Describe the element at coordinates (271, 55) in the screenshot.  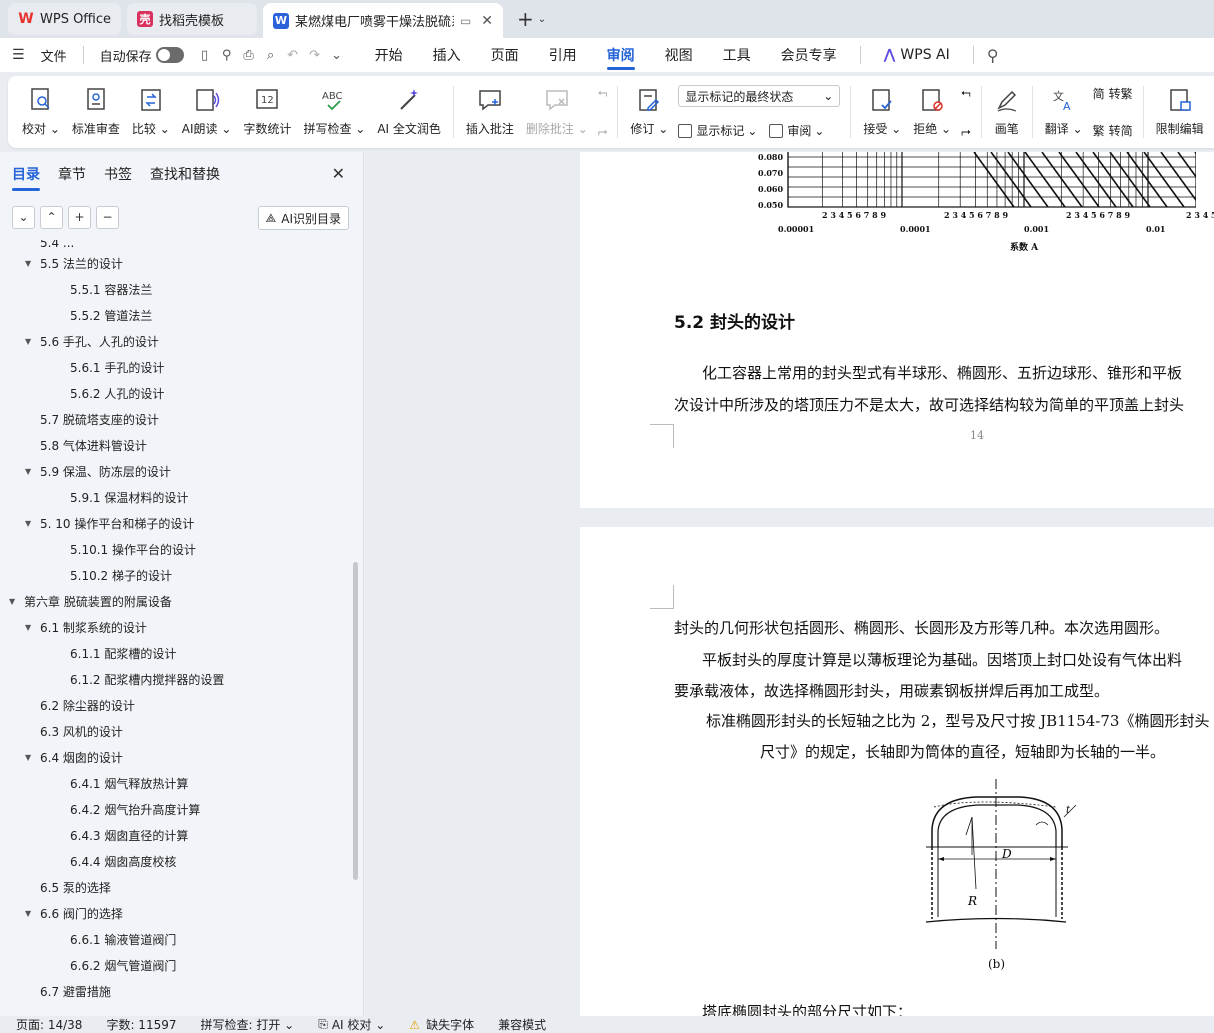
I see `print-preview-icon: ⌕` at that location.